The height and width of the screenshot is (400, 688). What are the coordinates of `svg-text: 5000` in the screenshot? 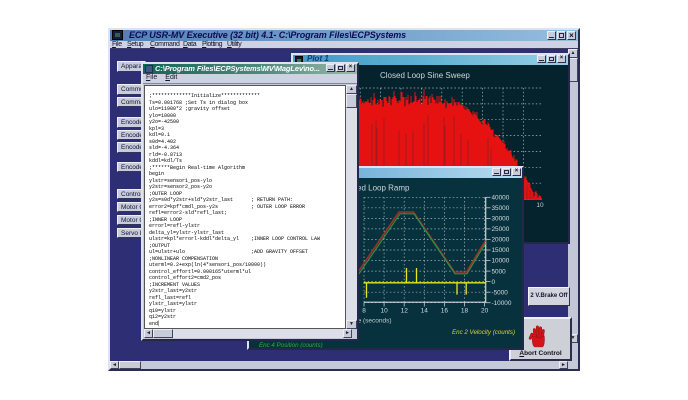 It's located at (499, 271).